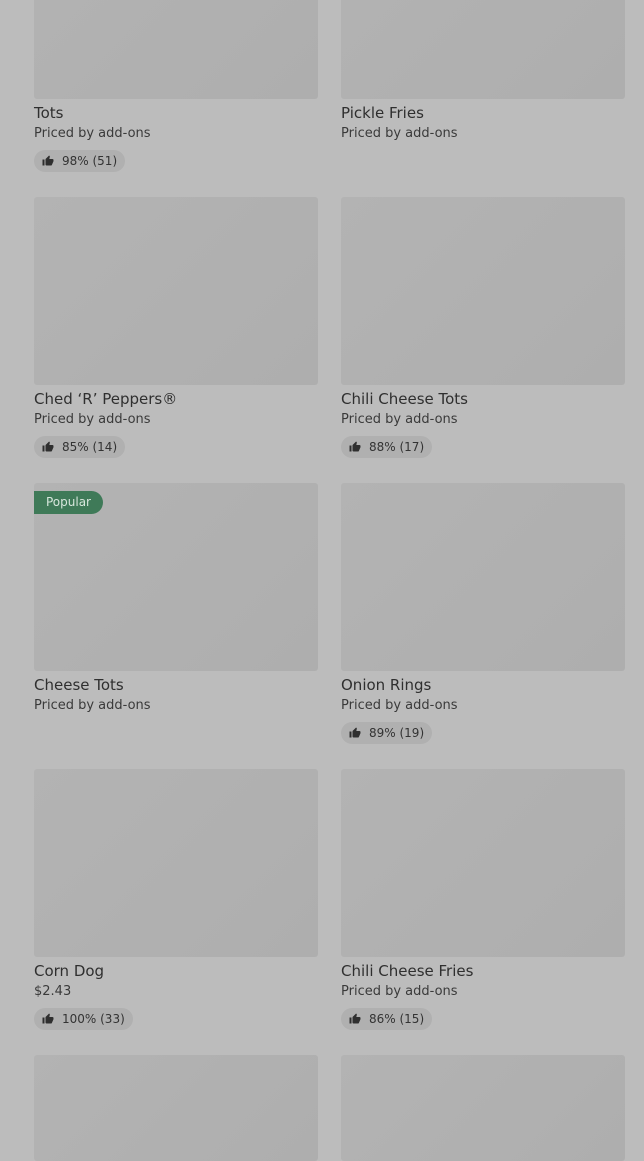 The width and height of the screenshot is (644, 1161). I want to click on menu-item-card: Pickle Fries Priced by add-ons, so click(483, 71).